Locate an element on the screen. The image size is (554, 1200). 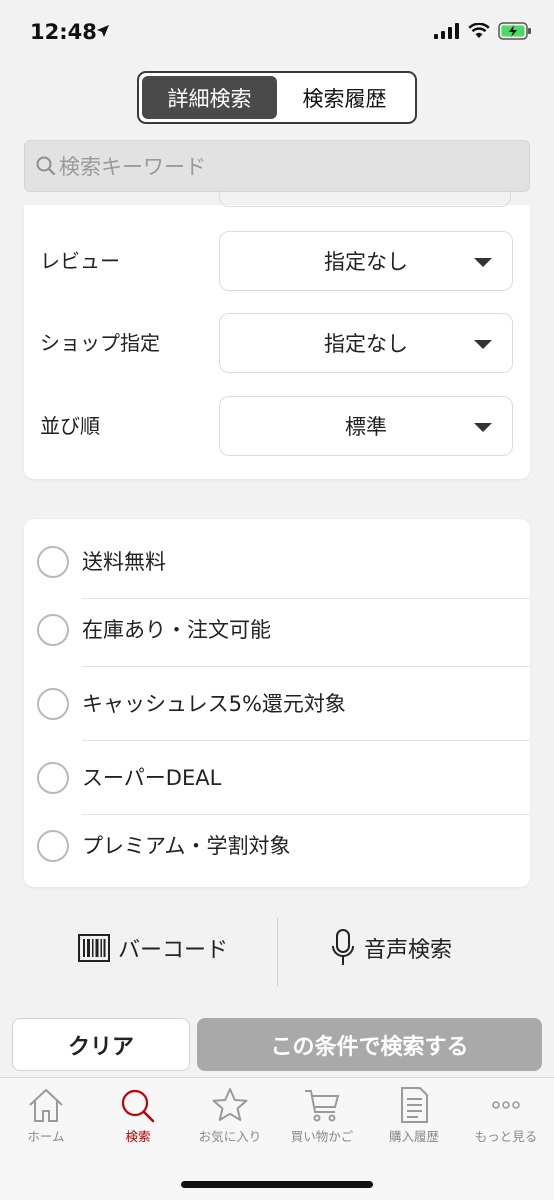
barcode-button: バーコード is located at coordinates (153, 948).